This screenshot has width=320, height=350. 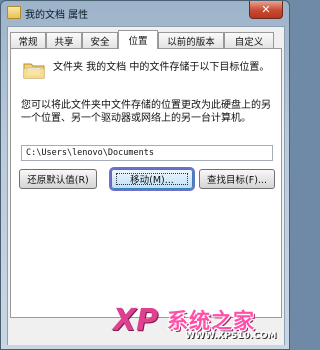 What do you see at coordinates (34, 71) in the screenshot?
I see `documents-folder-icon` at bounding box center [34, 71].